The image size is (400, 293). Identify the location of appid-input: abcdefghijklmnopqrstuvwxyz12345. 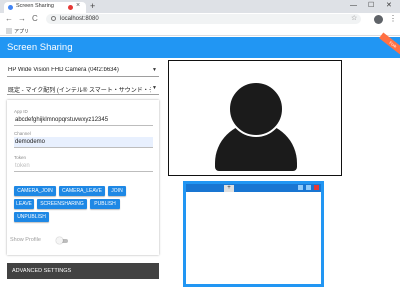
(83, 120).